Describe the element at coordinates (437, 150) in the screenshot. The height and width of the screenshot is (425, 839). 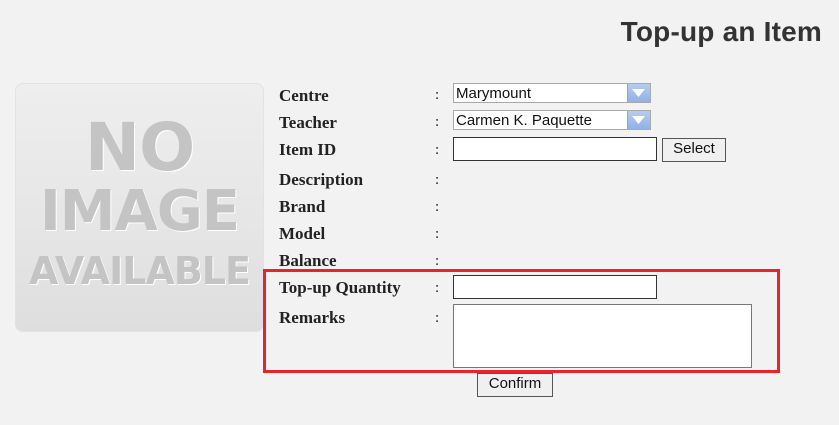
I see `item-id-colon: :` at that location.